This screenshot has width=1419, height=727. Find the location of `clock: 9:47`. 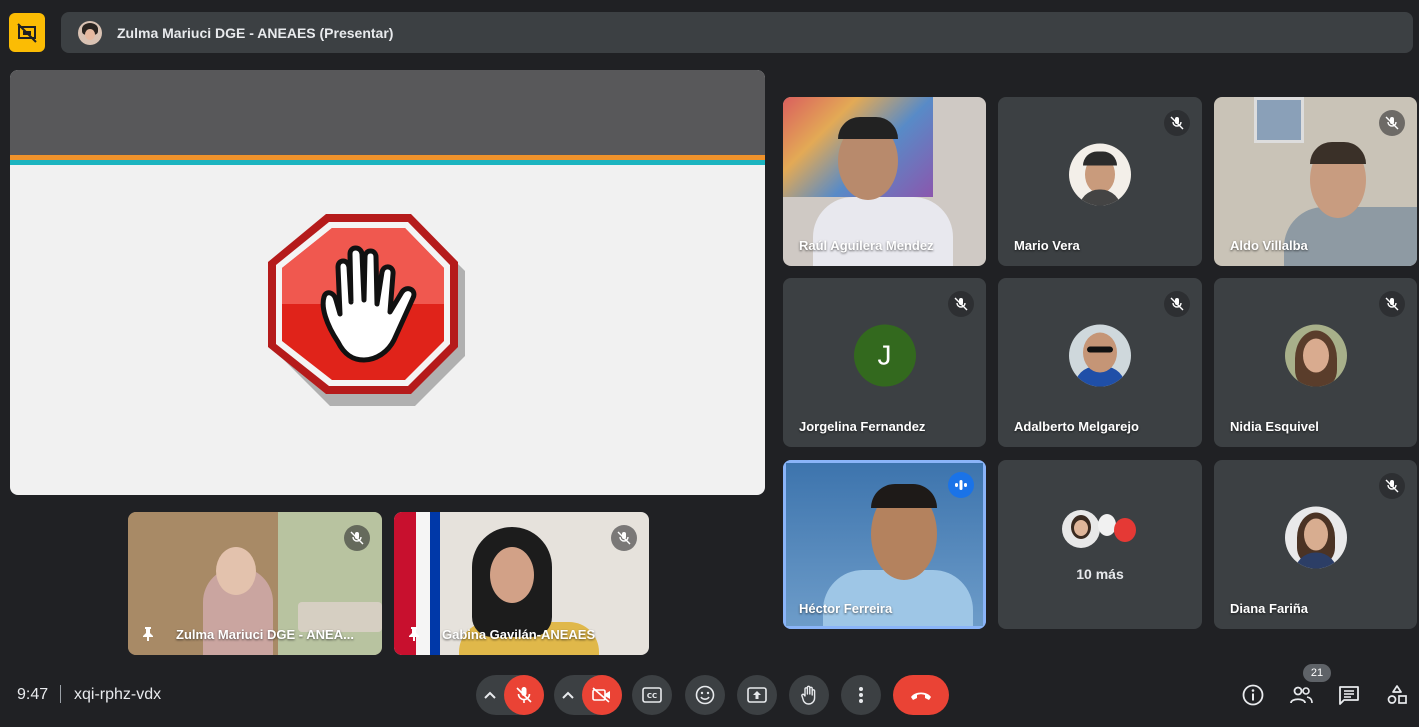

clock: 9:47 is located at coordinates (33, 694).